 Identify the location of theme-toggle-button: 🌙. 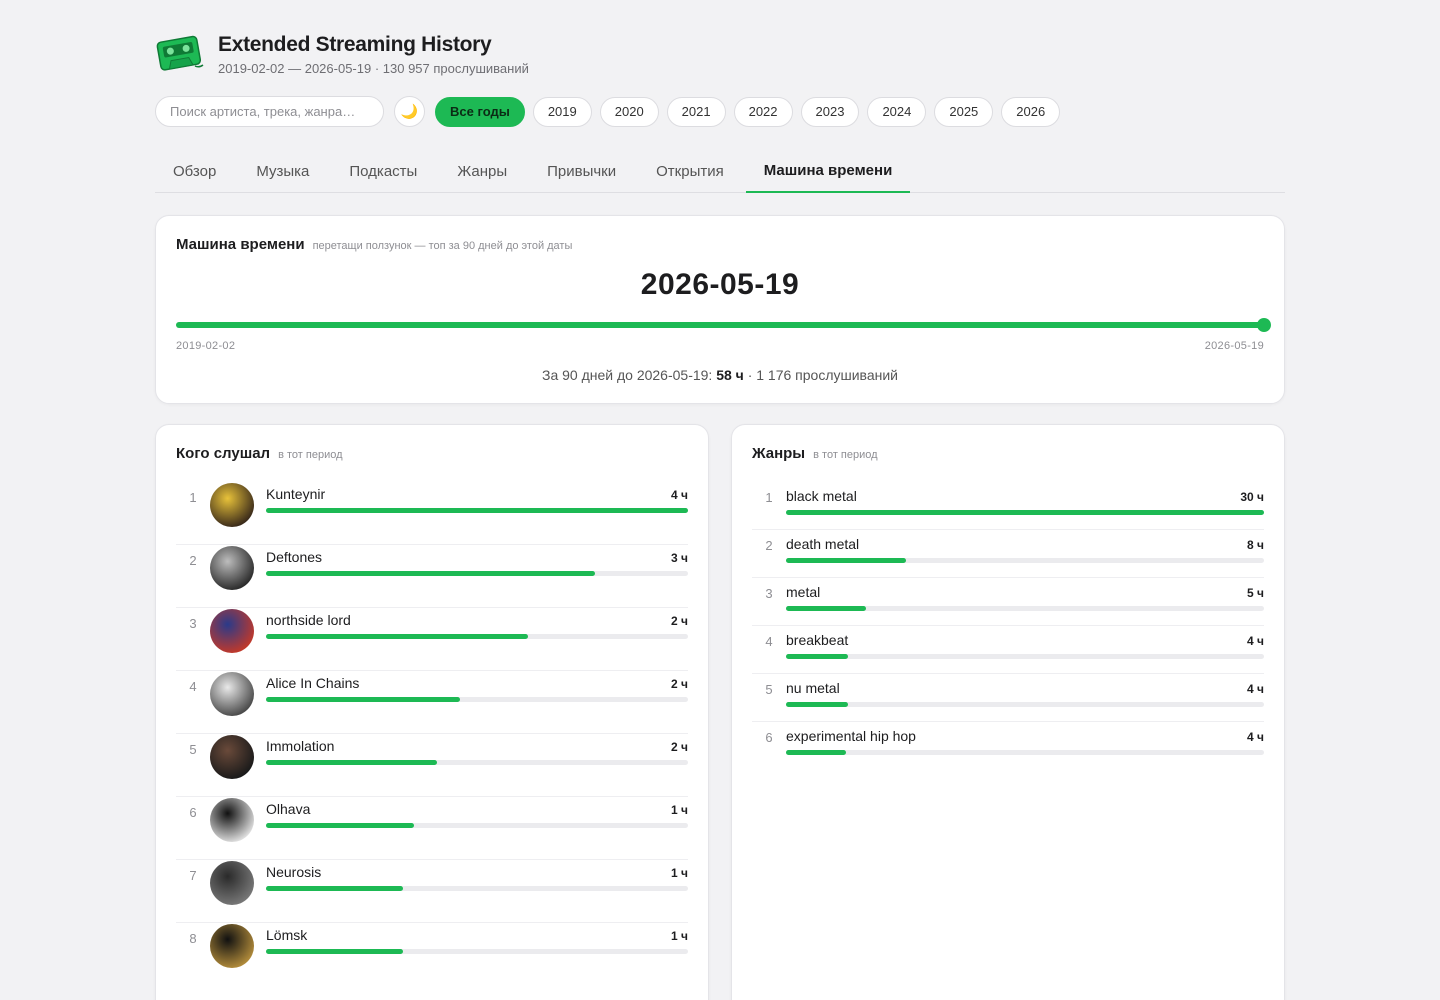
(409, 111).